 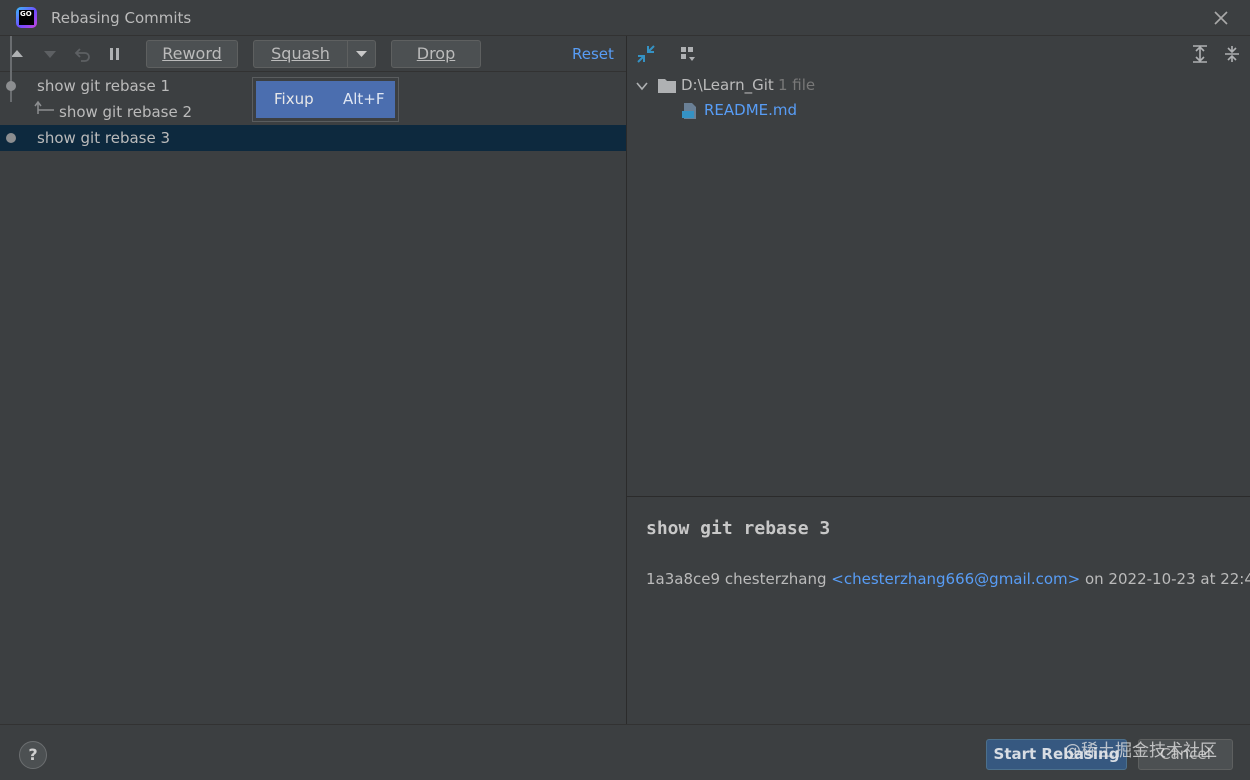 What do you see at coordinates (44, 107) in the screenshot?
I see `fixup-arrow-icon` at bounding box center [44, 107].